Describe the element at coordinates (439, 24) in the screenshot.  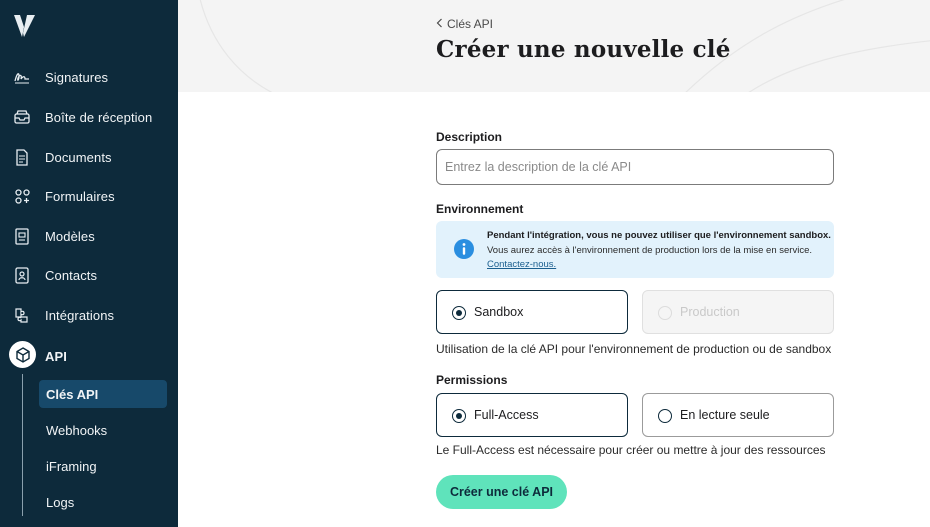
I see `chevron-left-icon` at that location.